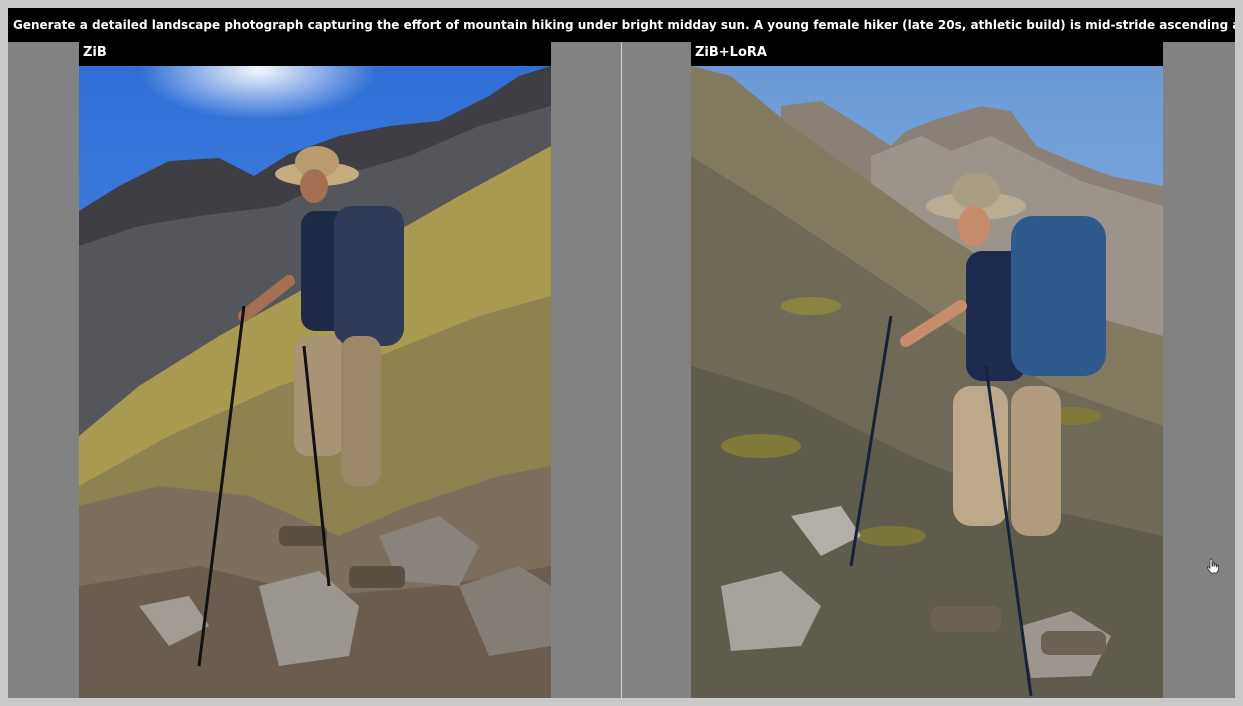 The height and width of the screenshot is (706, 1243). Describe the element at coordinates (621, 370) in the screenshot. I see `panel-divider` at that location.